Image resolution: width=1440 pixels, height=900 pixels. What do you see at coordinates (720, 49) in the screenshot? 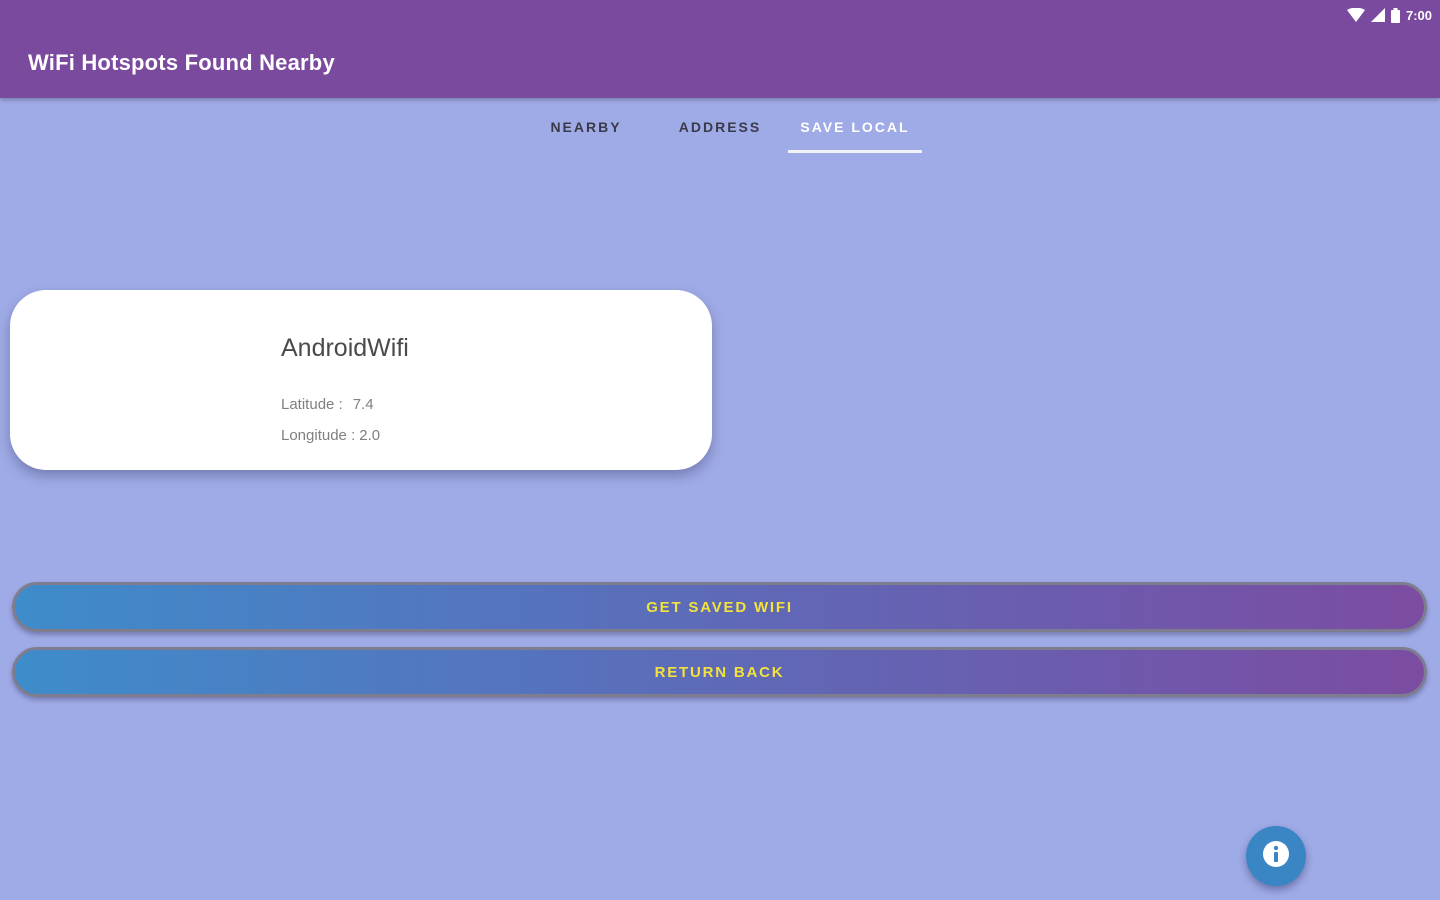
I see `app-bar: 7:00 WiFi Hotspots Found Nearby` at bounding box center [720, 49].